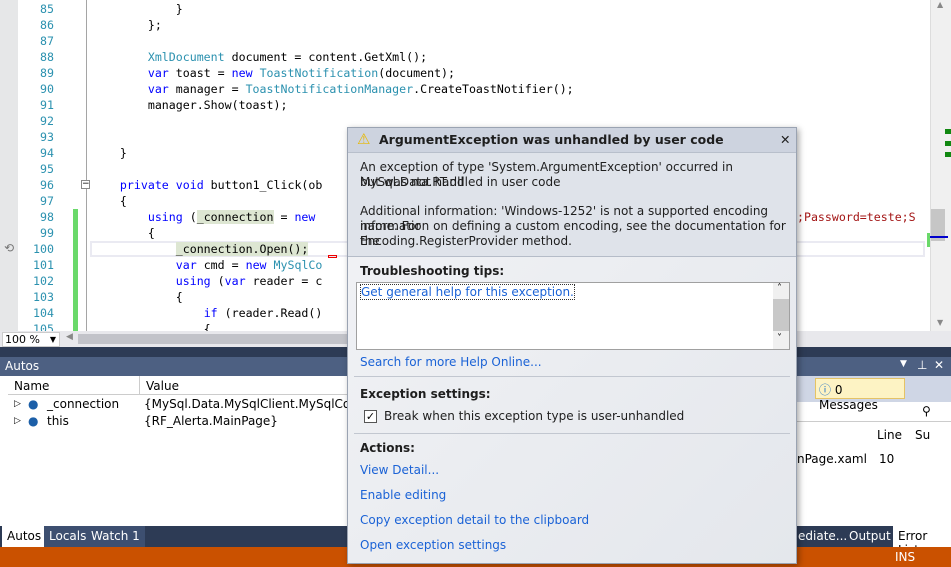 The height and width of the screenshot is (567, 951). What do you see at coordinates (242, 249) in the screenshot?
I see `code-token: _connection.Open();` at bounding box center [242, 249].